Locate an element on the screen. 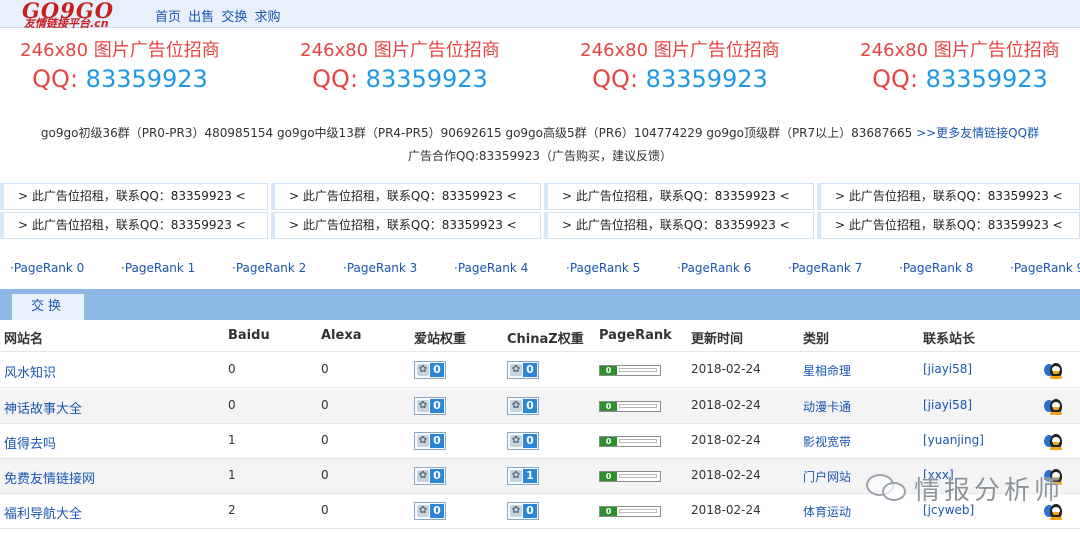 Image resolution: width=1080 pixels, height=534 pixels. nav-home: 首页 is located at coordinates (168, 17).